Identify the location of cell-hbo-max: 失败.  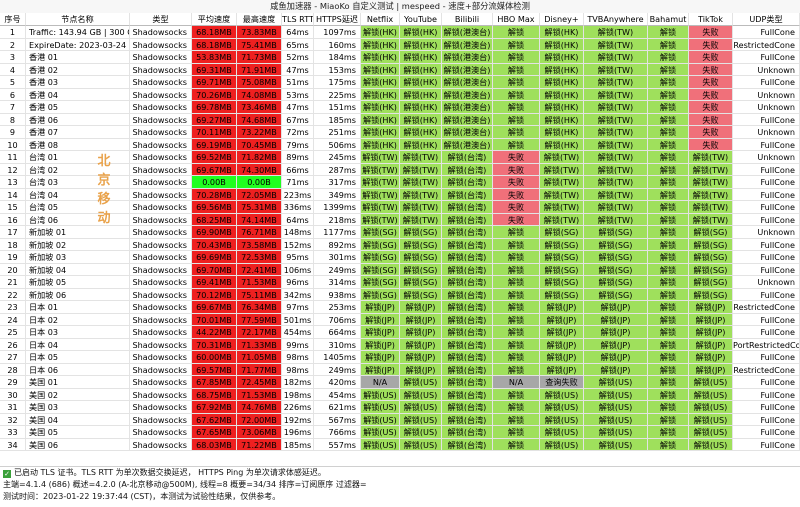
(516, 157).